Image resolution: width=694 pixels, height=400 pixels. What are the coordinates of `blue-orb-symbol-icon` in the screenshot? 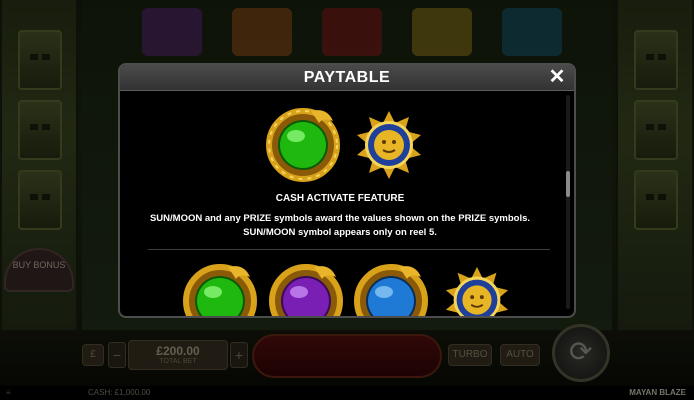 It's located at (391, 290).